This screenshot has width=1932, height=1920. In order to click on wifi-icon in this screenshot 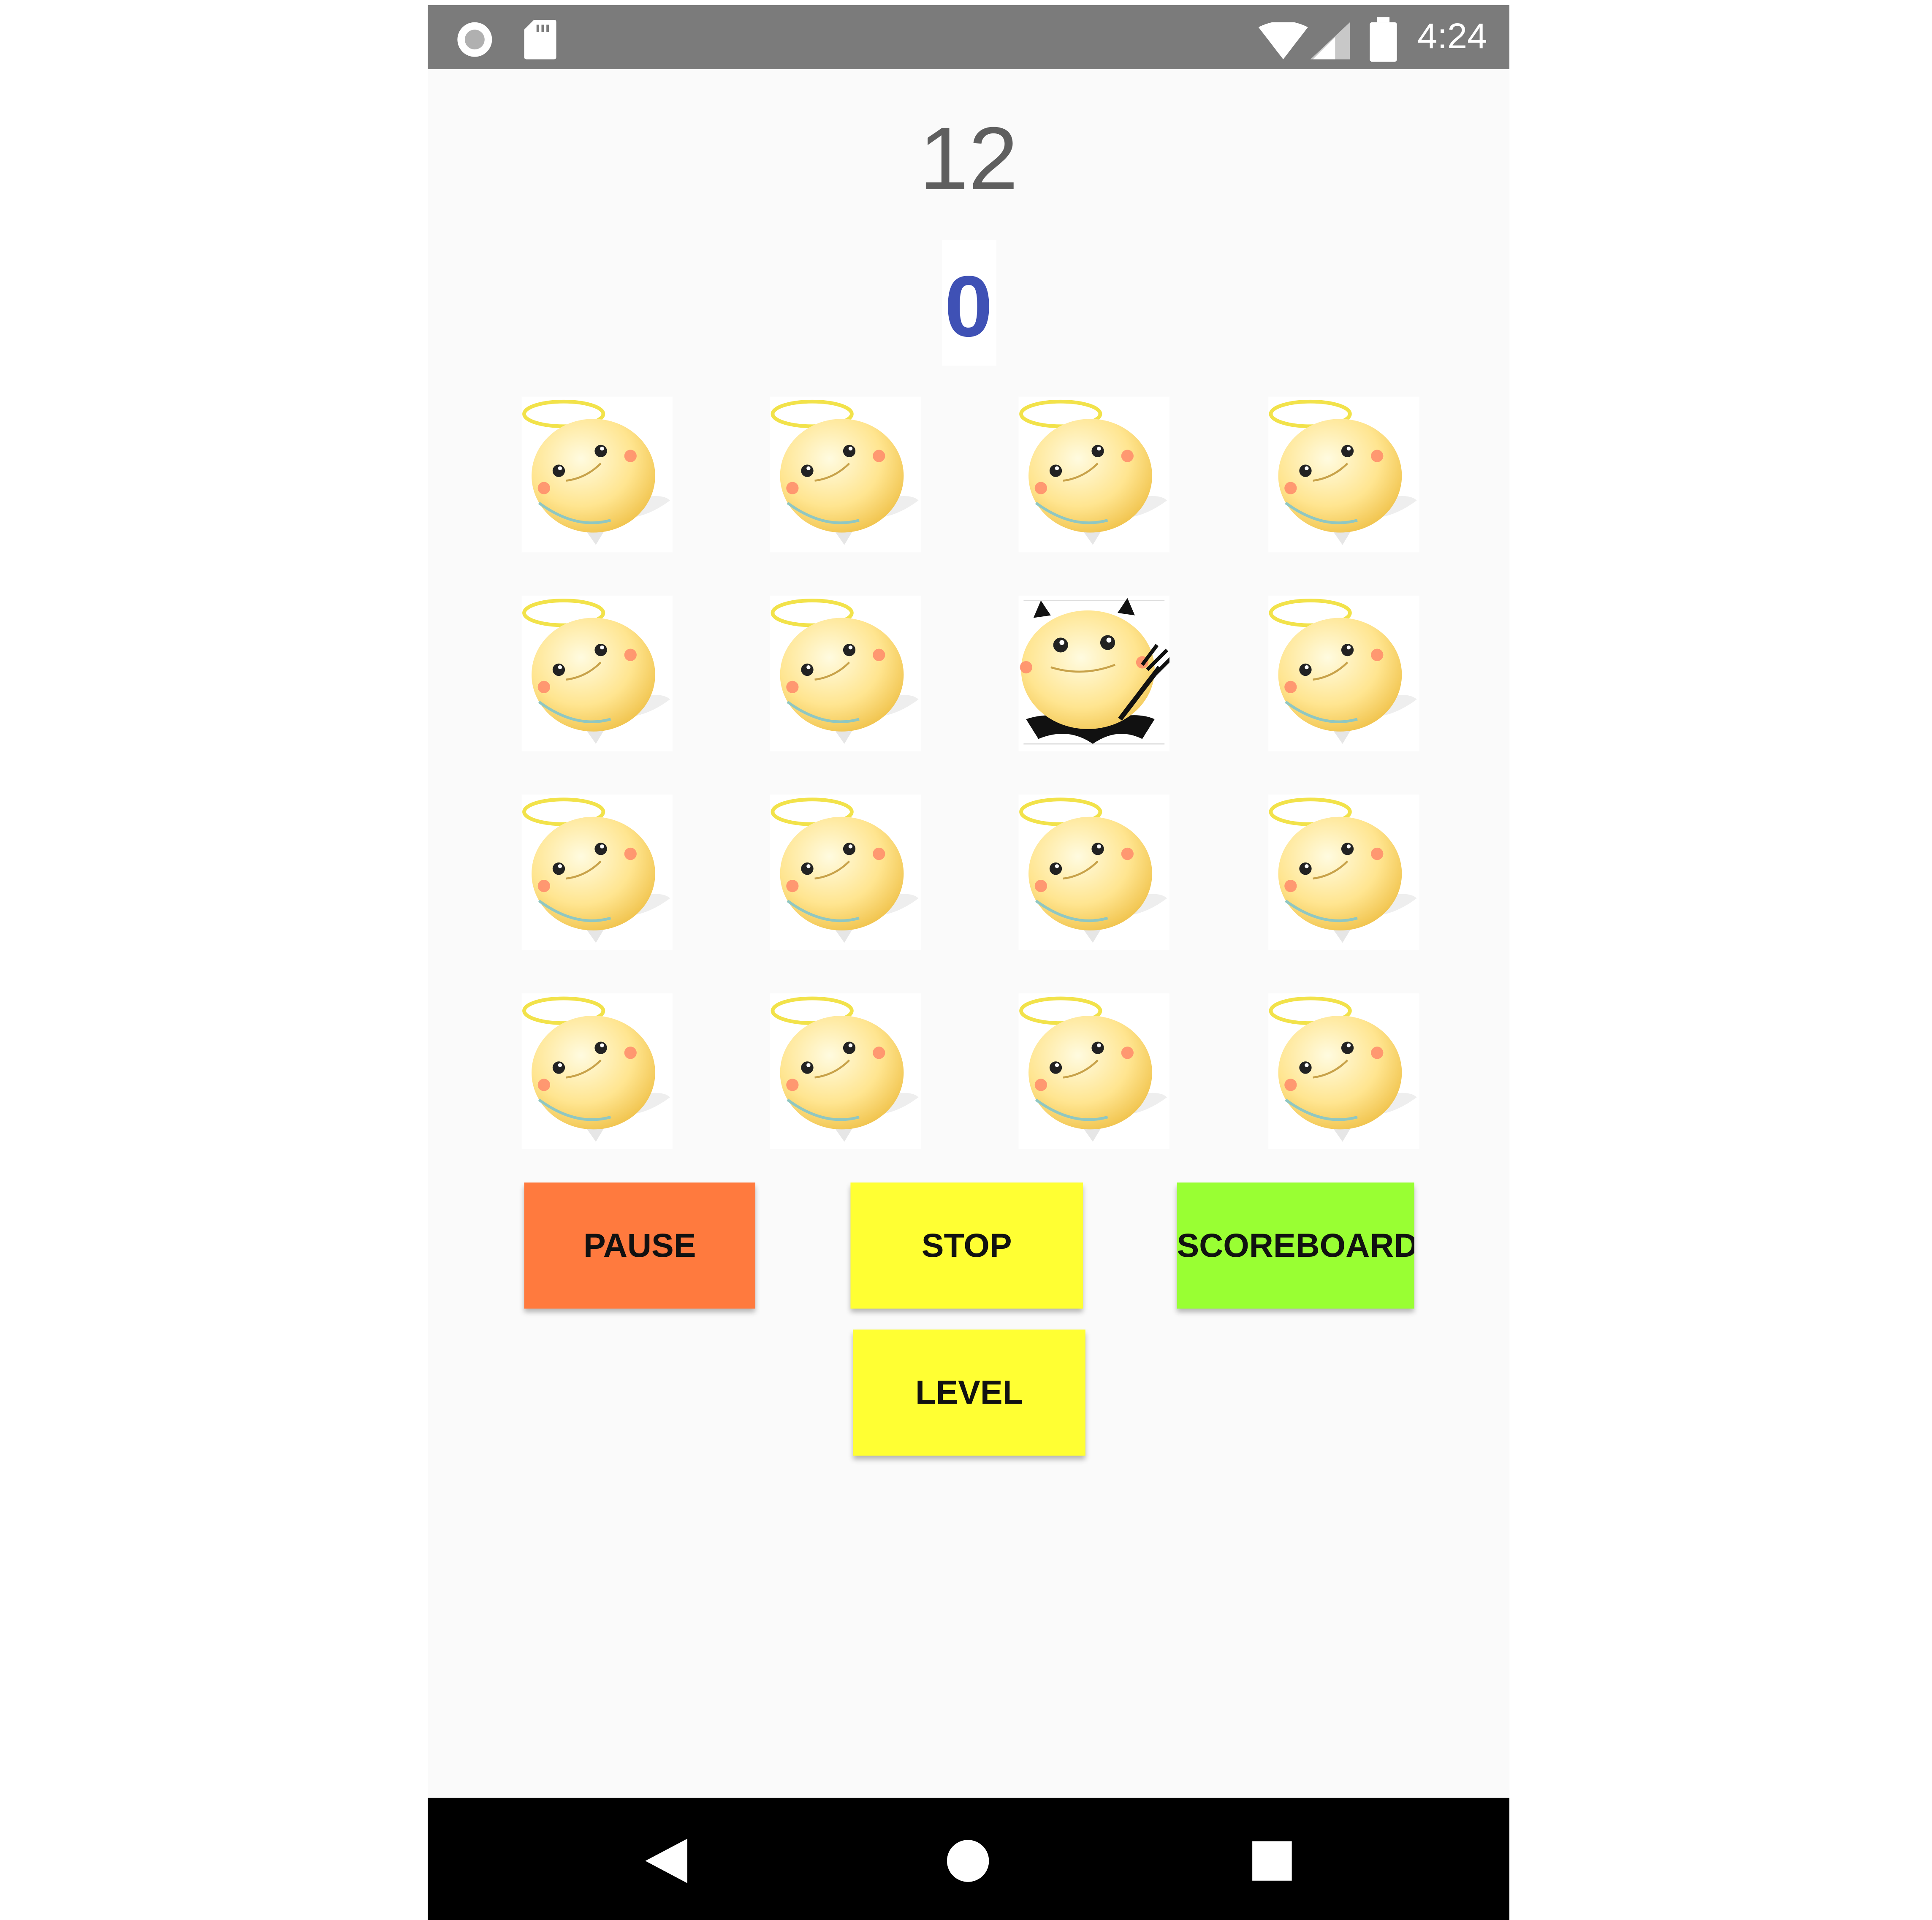, I will do `click(1283, 41)`.